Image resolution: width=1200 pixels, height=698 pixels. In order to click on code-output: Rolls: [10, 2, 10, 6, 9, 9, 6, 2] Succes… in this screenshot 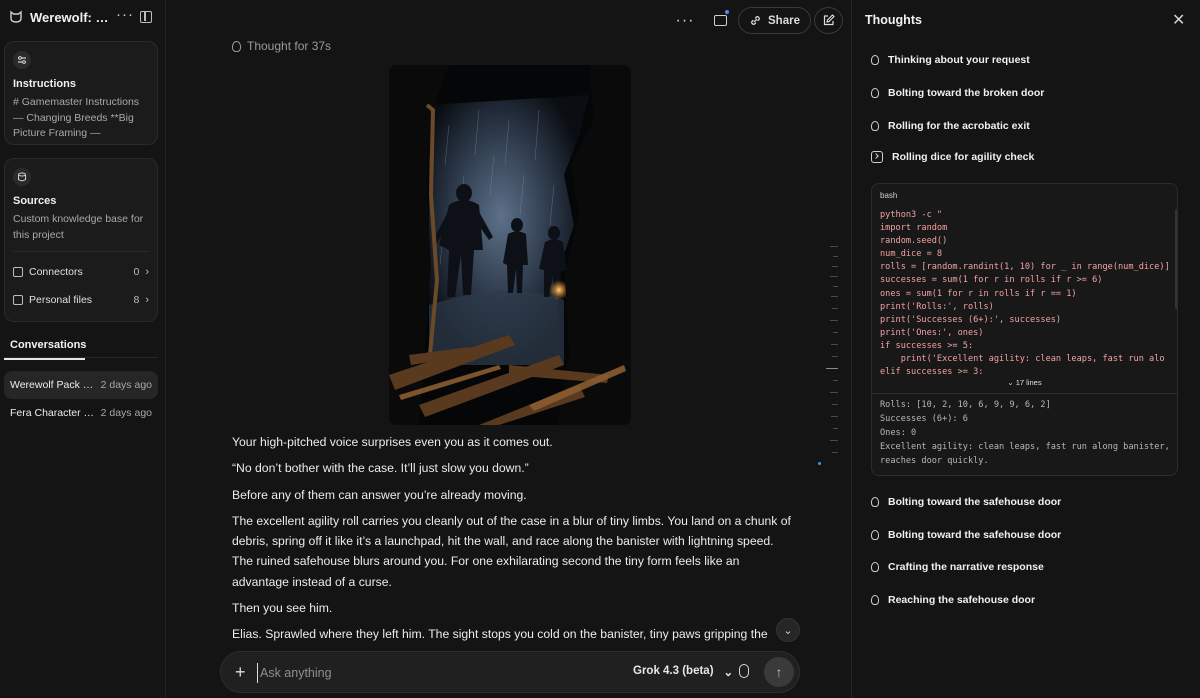, I will do `click(1025, 433)`.